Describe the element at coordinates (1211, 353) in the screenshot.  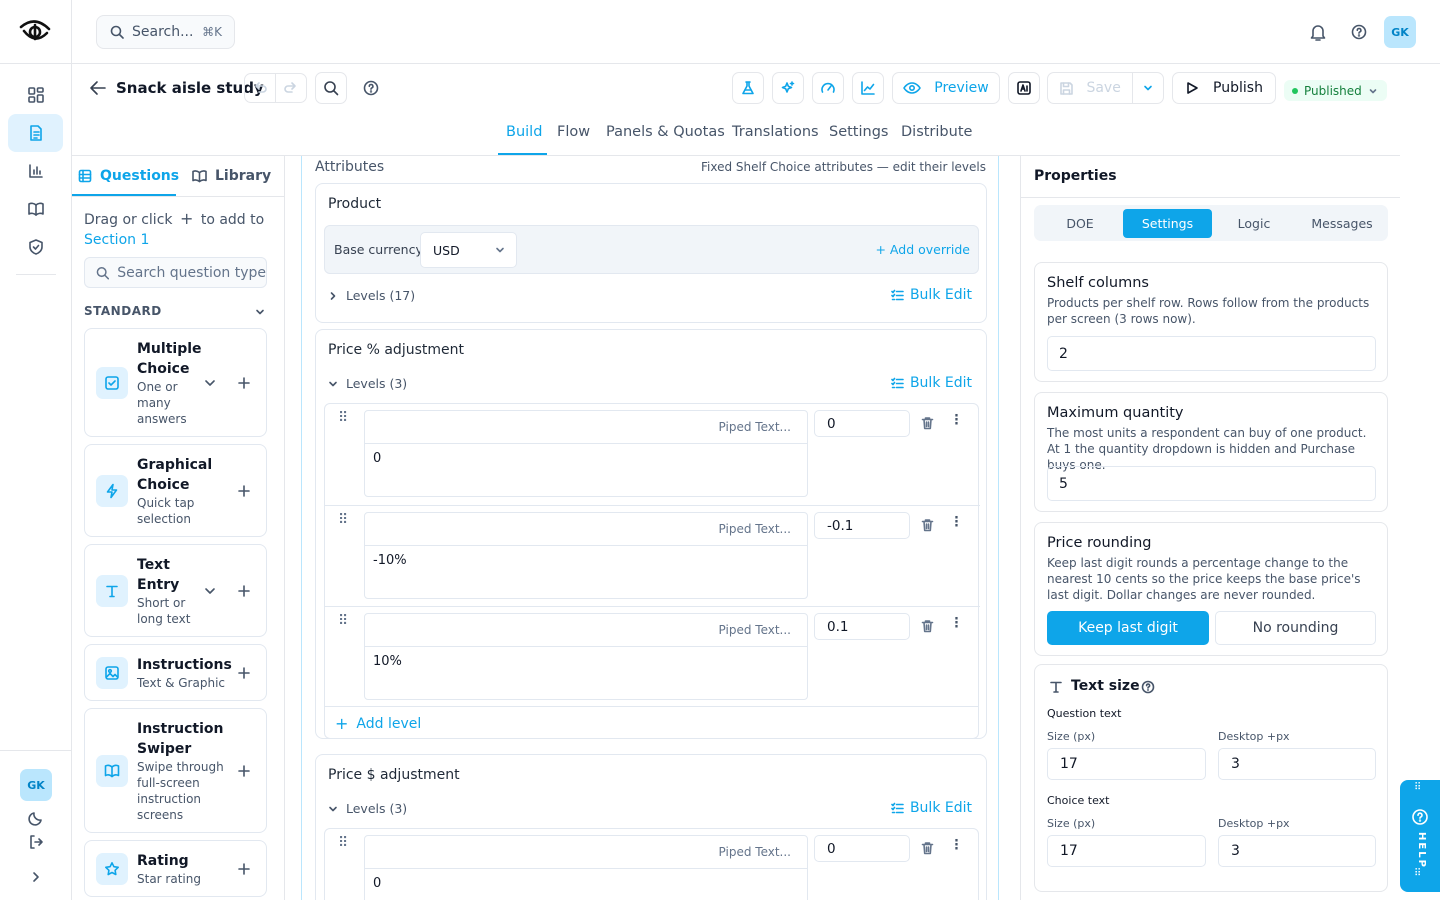
I see `shelf-columns-input: 2` at that location.